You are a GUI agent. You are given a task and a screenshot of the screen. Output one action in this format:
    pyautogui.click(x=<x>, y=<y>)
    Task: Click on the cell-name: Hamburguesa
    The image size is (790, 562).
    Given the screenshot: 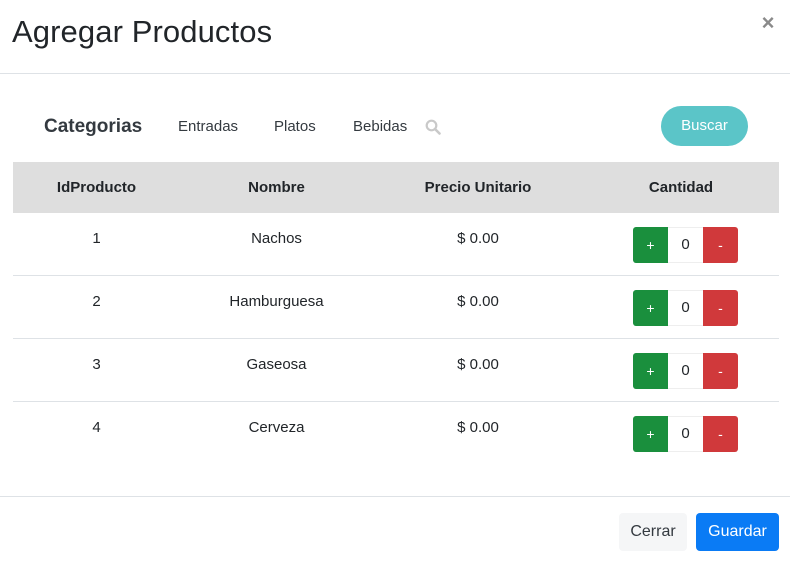 What is the action you would take?
    pyautogui.click(x=276, y=301)
    